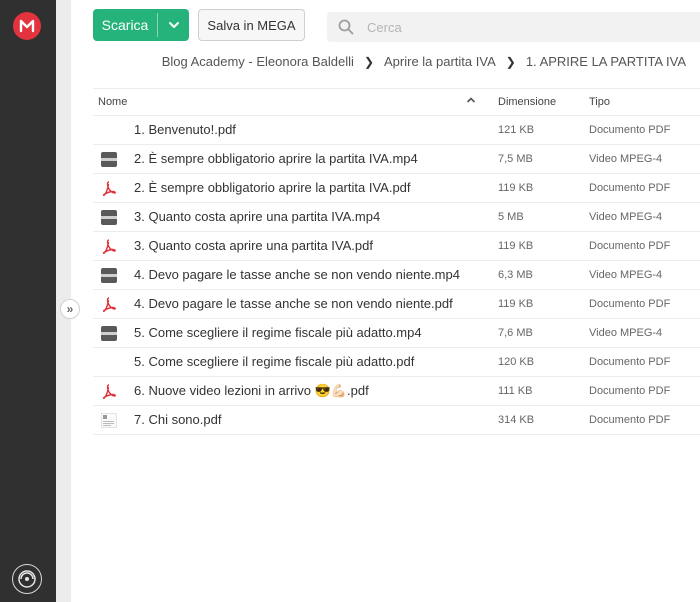  Describe the element at coordinates (112, 102) in the screenshot. I see `column-header-name: Nome` at that location.